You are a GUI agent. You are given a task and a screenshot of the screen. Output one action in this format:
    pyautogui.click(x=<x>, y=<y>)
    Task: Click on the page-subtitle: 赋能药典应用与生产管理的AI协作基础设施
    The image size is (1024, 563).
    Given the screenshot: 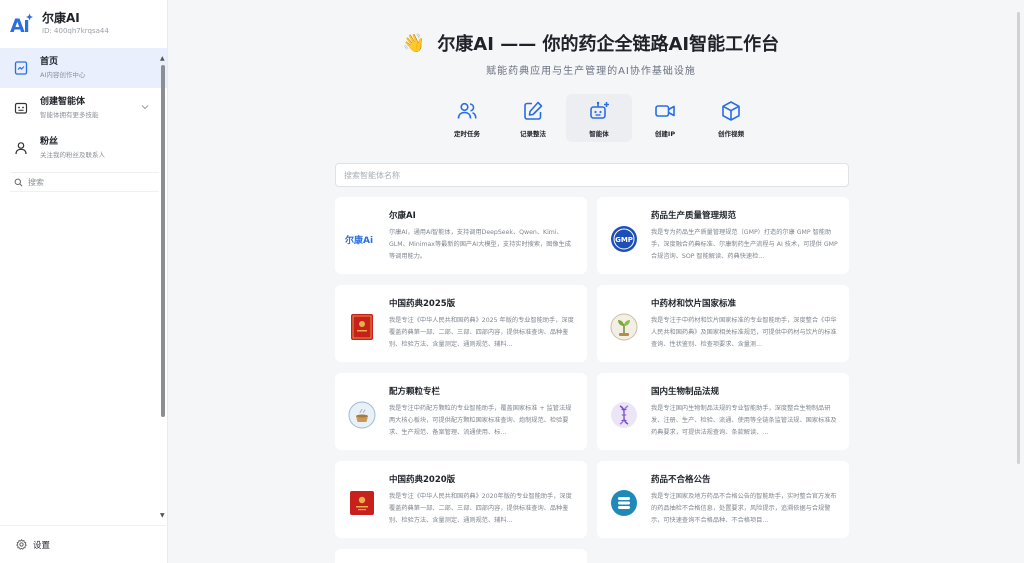 What is the action you would take?
    pyautogui.click(x=591, y=71)
    